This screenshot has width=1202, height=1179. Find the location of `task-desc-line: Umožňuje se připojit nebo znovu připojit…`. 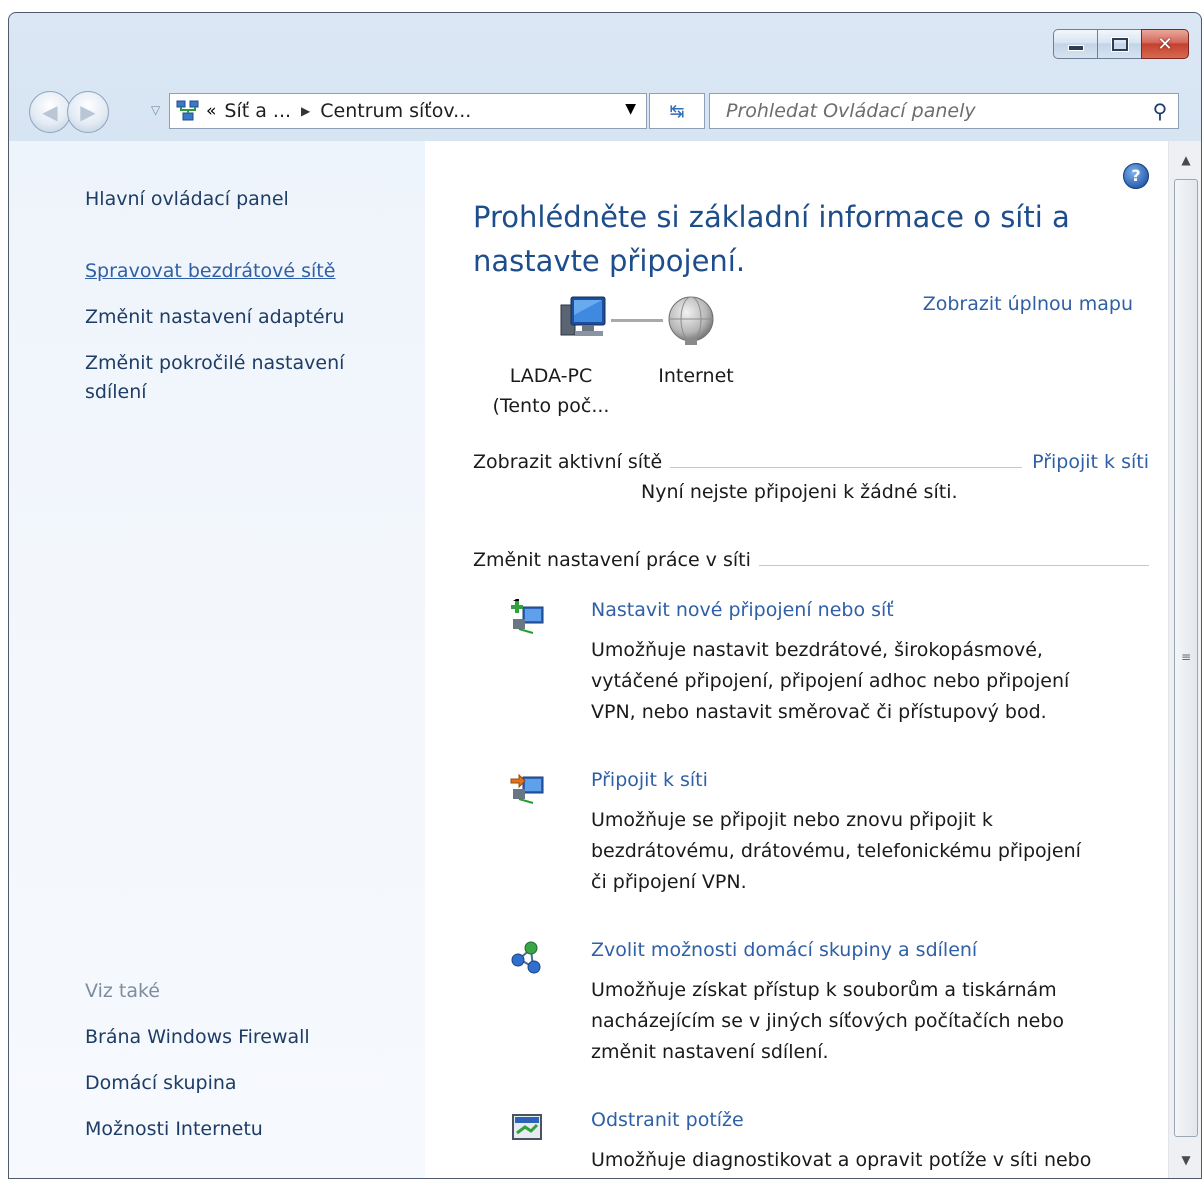

task-desc-line: Umožňuje se připojit nebo znovu připojit… is located at coordinates (792, 820).